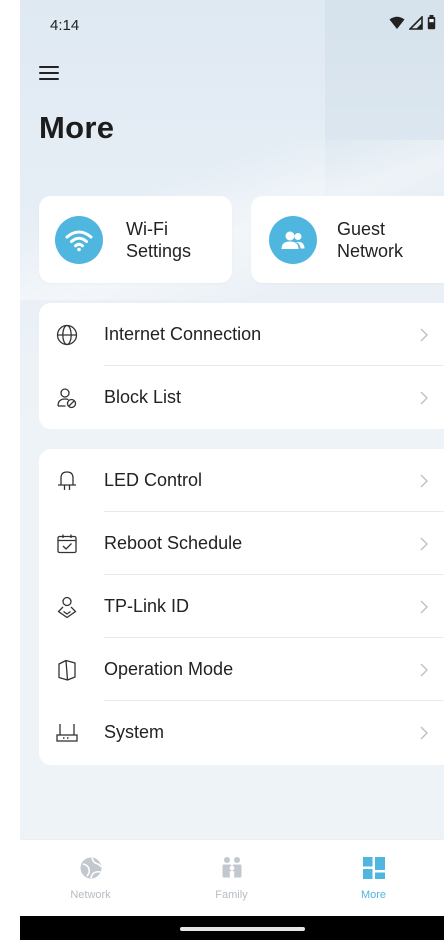  I want to click on tab-more-label: More, so click(373, 895).